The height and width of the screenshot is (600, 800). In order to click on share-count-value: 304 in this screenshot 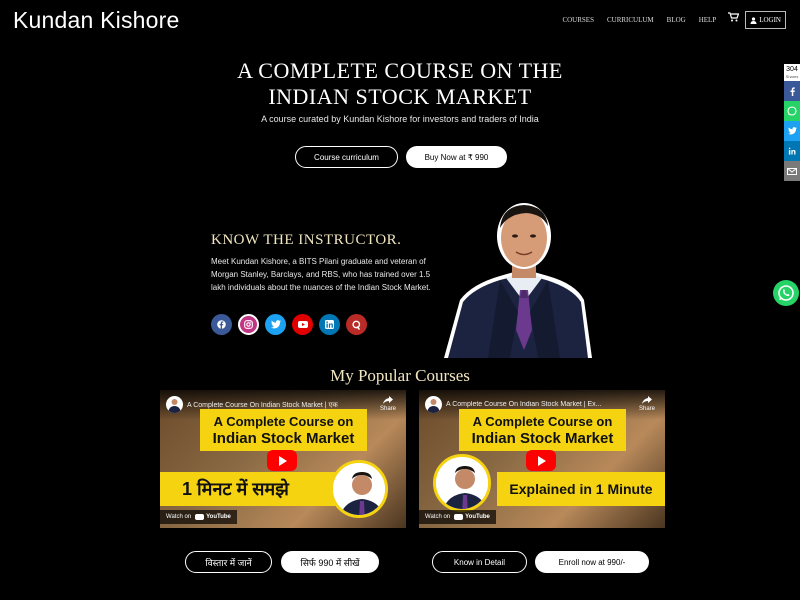, I will do `click(792, 69)`.